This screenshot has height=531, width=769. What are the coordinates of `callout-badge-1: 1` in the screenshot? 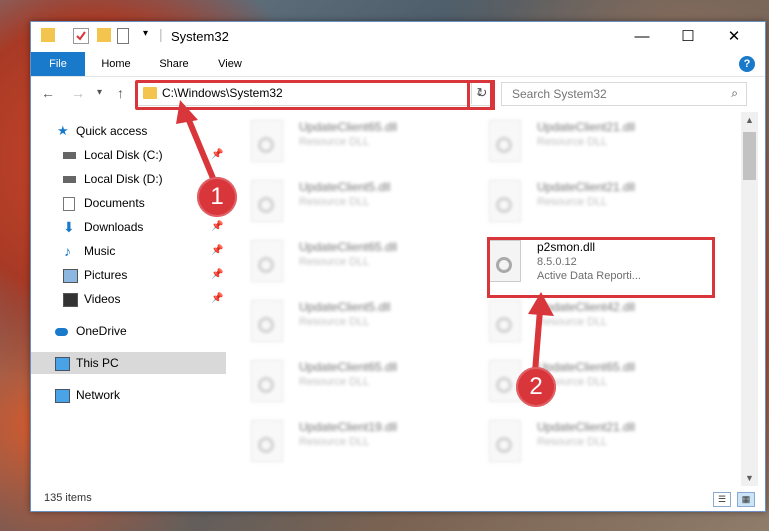 It's located at (217, 197).